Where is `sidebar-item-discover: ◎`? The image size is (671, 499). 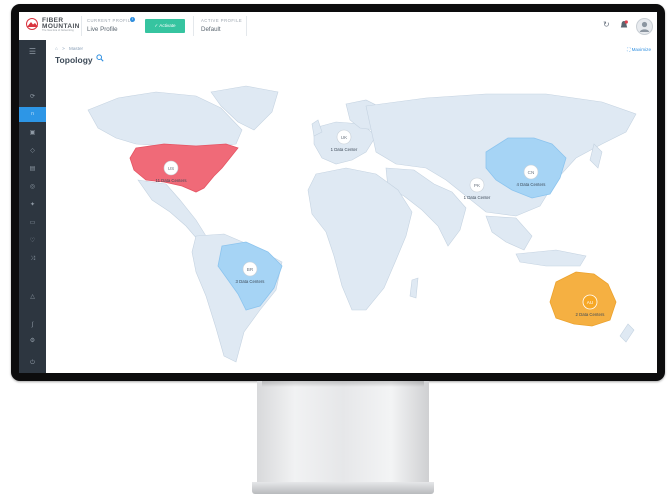 sidebar-item-discover: ◎ is located at coordinates (32, 187).